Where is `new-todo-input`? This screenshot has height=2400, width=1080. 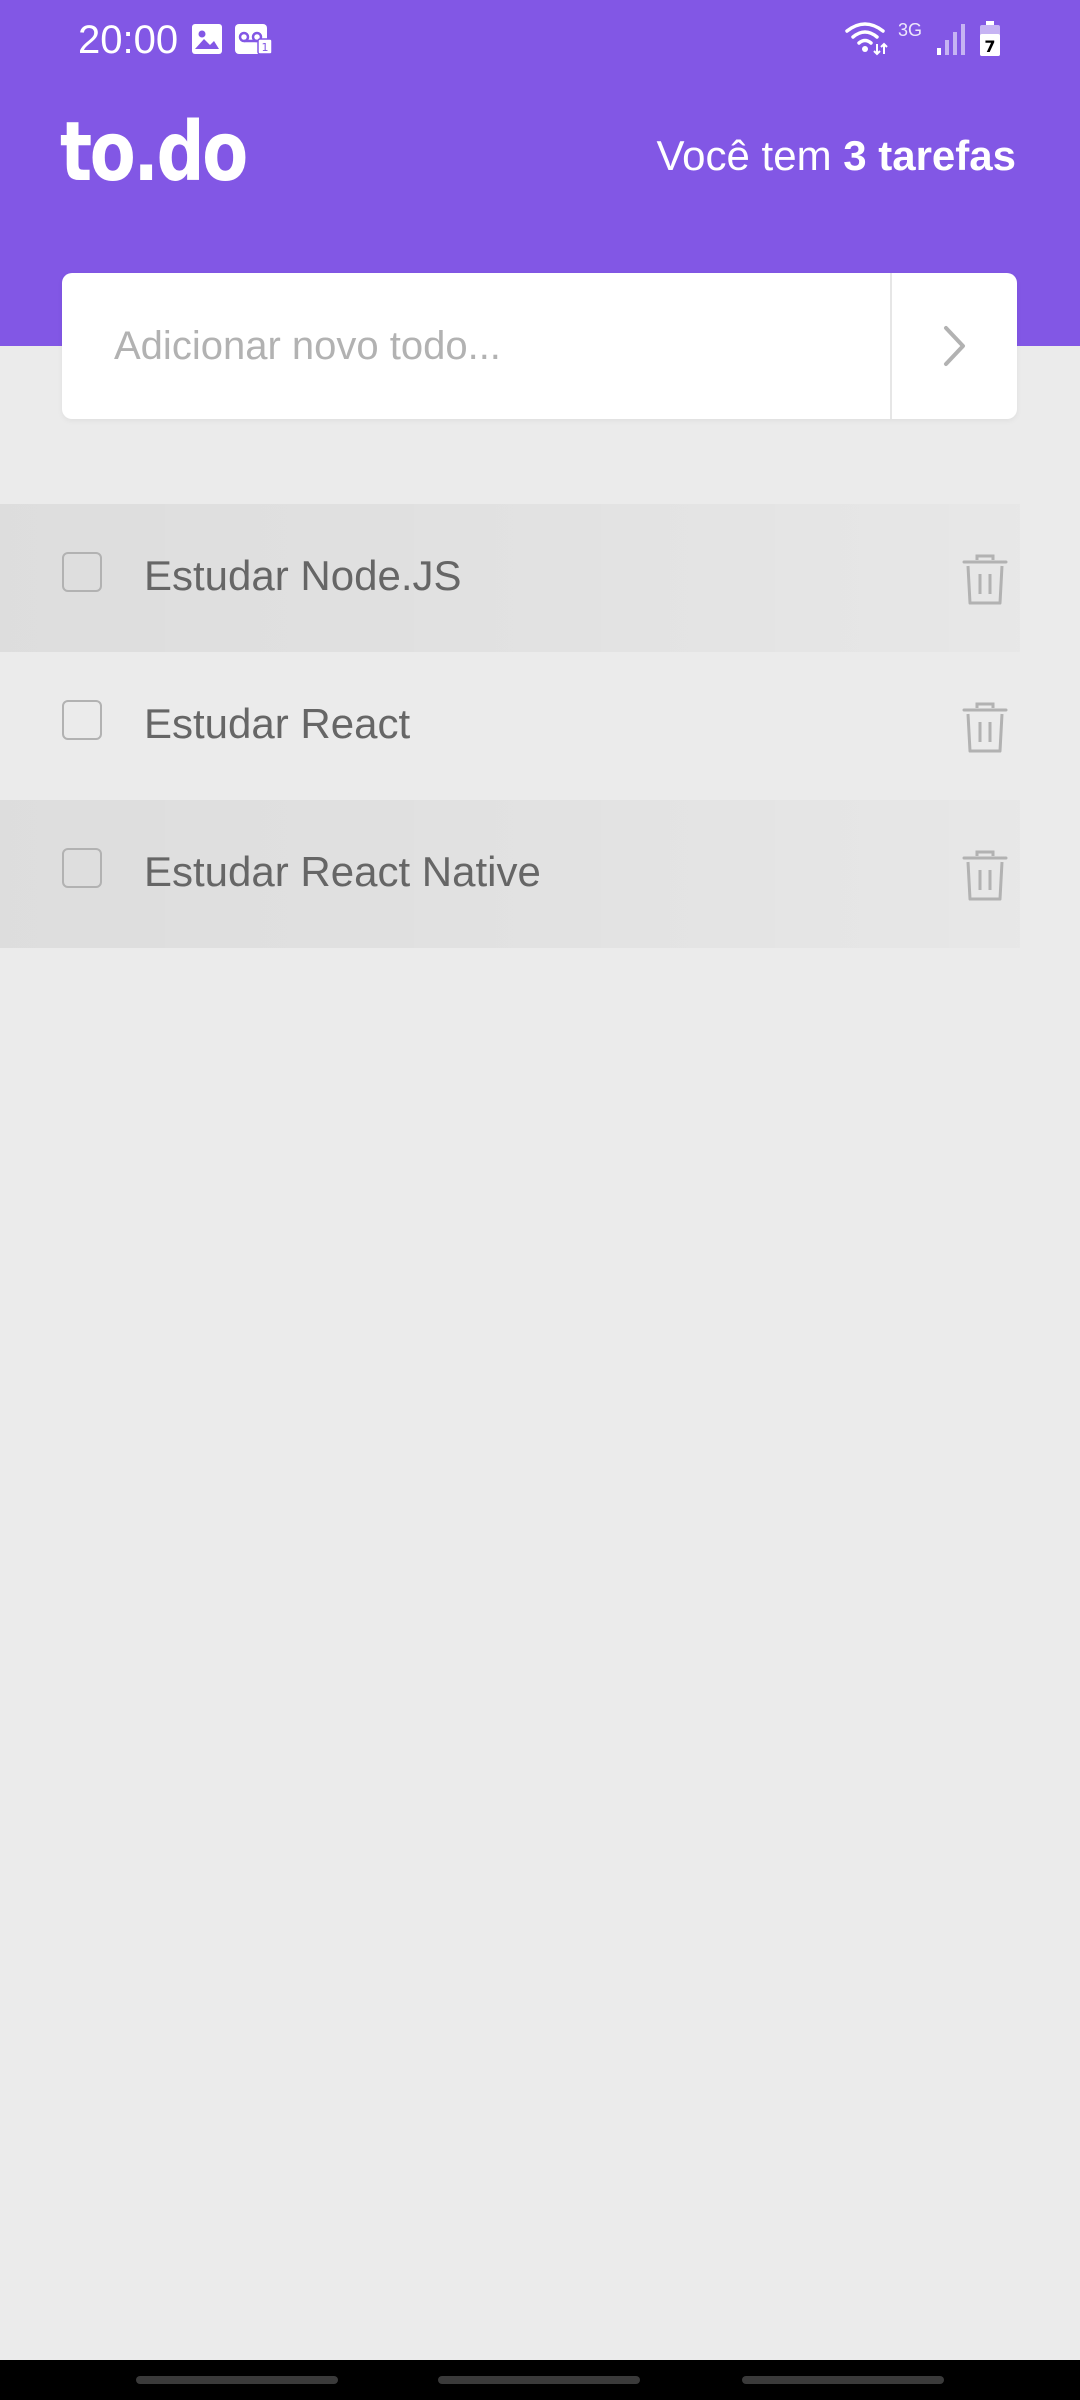 new-todo-input is located at coordinates (475, 346).